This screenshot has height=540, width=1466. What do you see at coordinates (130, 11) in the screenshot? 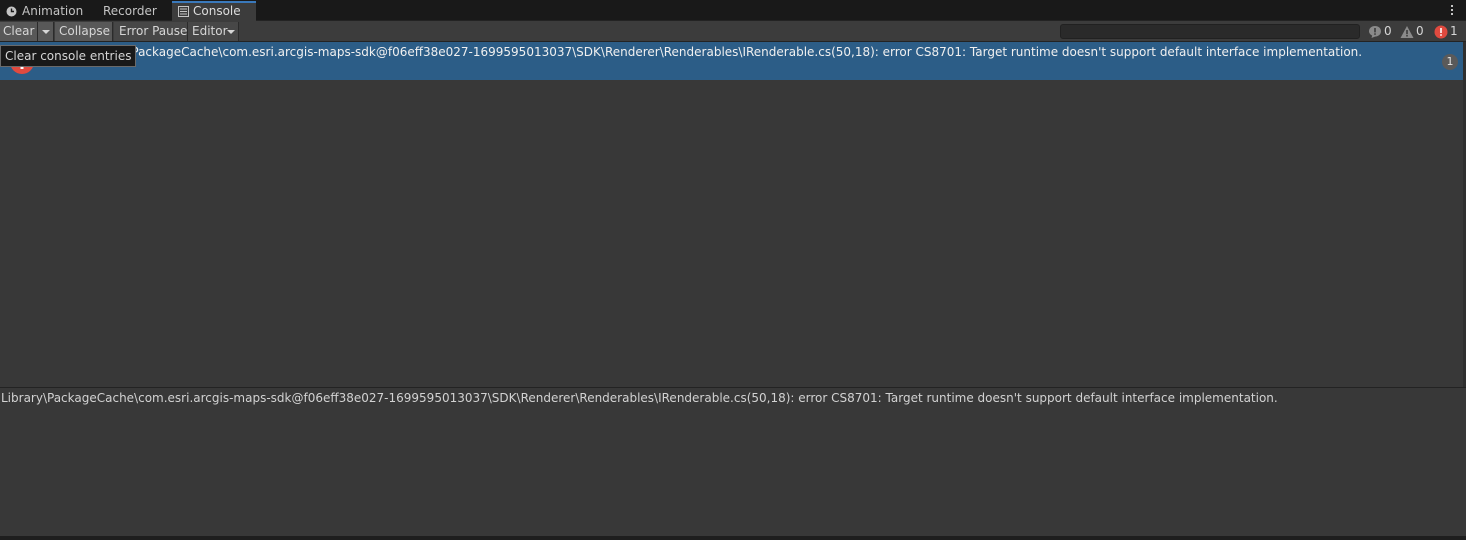
I see `tab-label: Recorder` at bounding box center [130, 11].